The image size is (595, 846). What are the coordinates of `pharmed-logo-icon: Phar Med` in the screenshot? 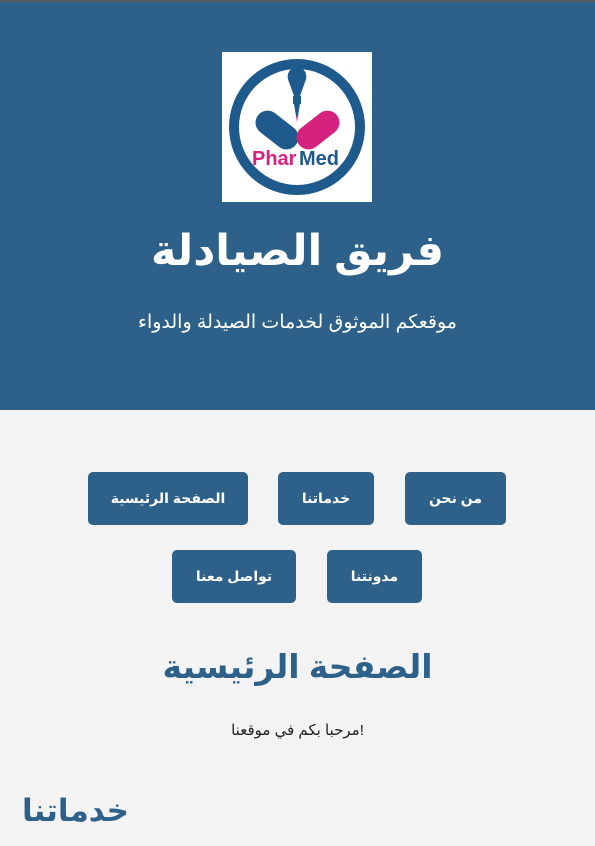 It's located at (297, 127).